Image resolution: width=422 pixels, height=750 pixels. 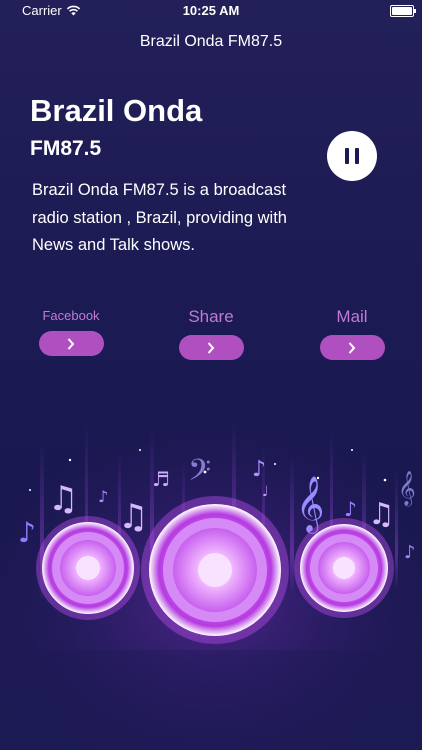 I want to click on mail-group: Mail, so click(x=352, y=333).